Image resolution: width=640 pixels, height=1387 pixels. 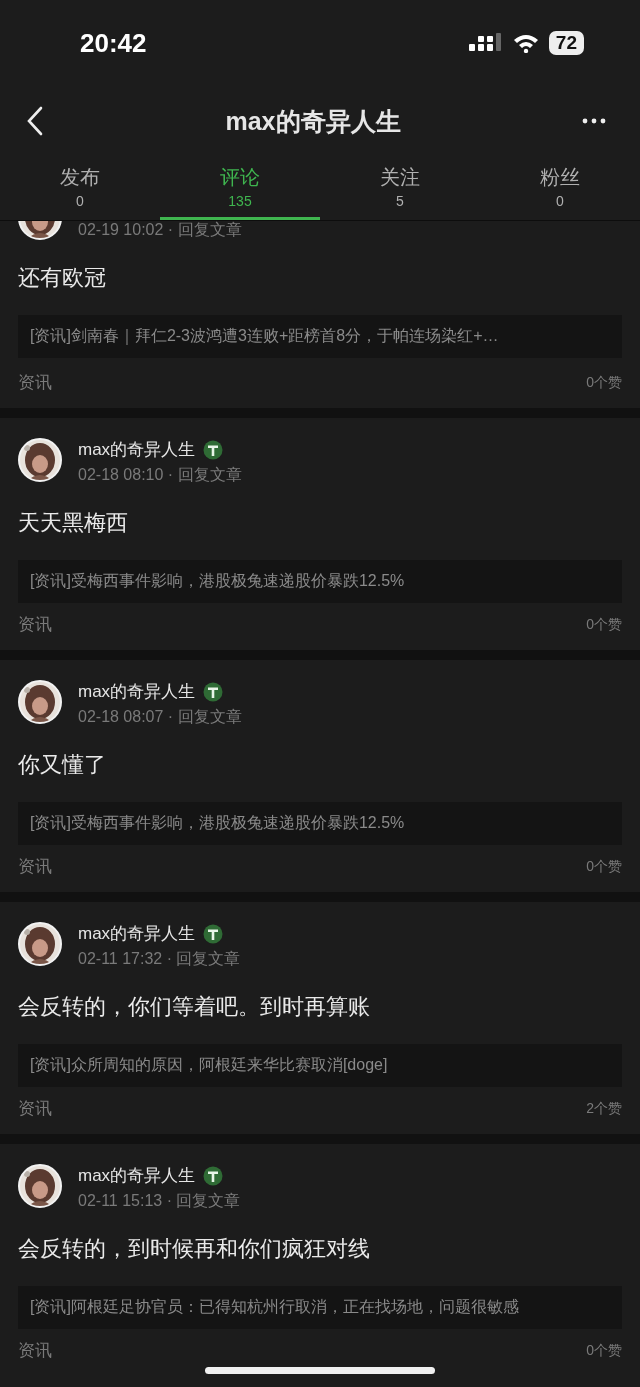 What do you see at coordinates (35, 121) in the screenshot?
I see `back-icon` at bounding box center [35, 121].